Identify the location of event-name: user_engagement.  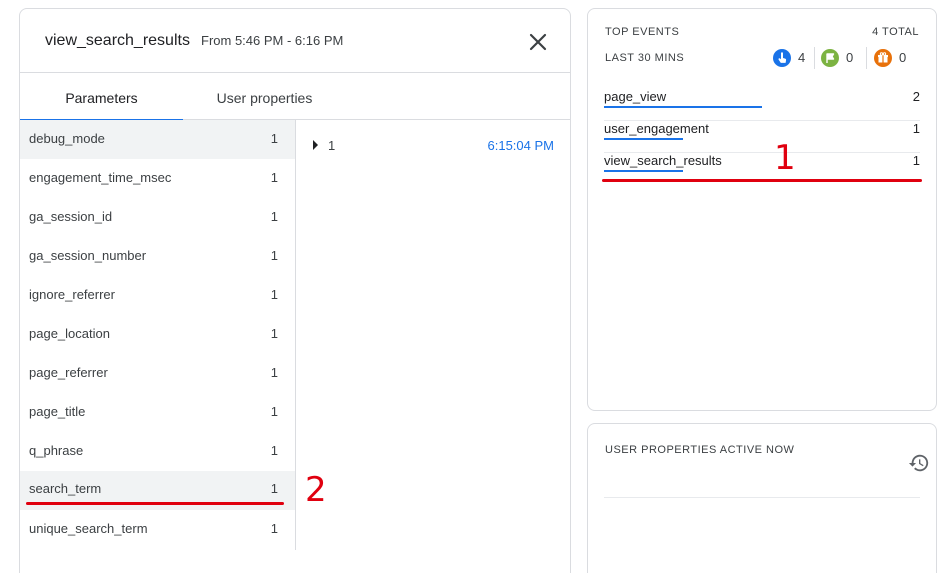
(656, 128).